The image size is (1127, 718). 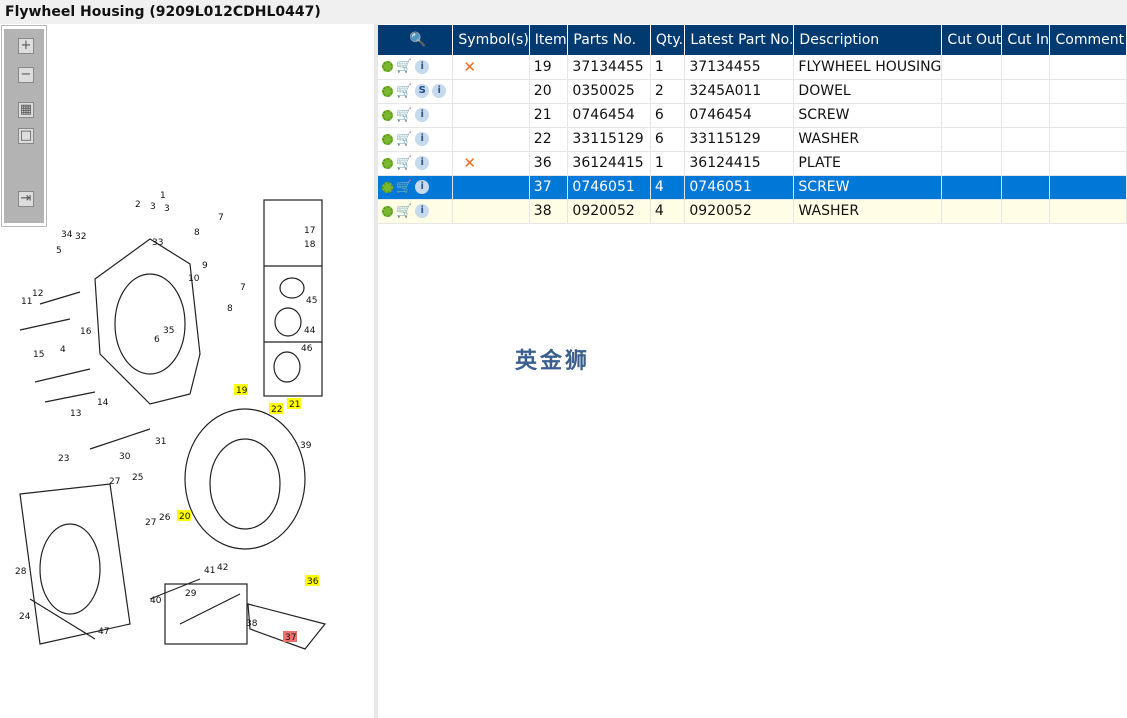 I want to click on callout-32: 32, so click(x=80, y=237).